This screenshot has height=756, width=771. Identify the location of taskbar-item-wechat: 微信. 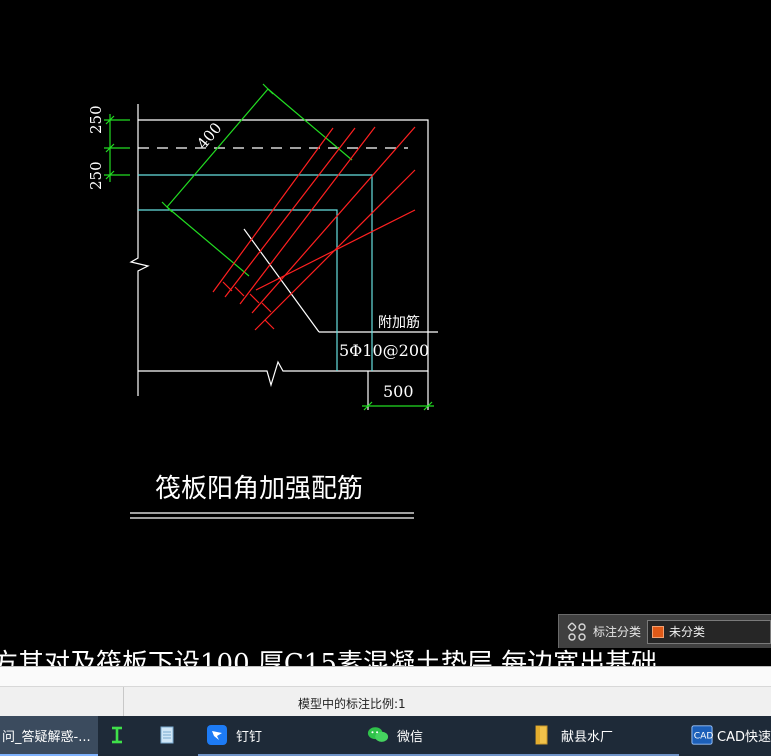
(436, 736).